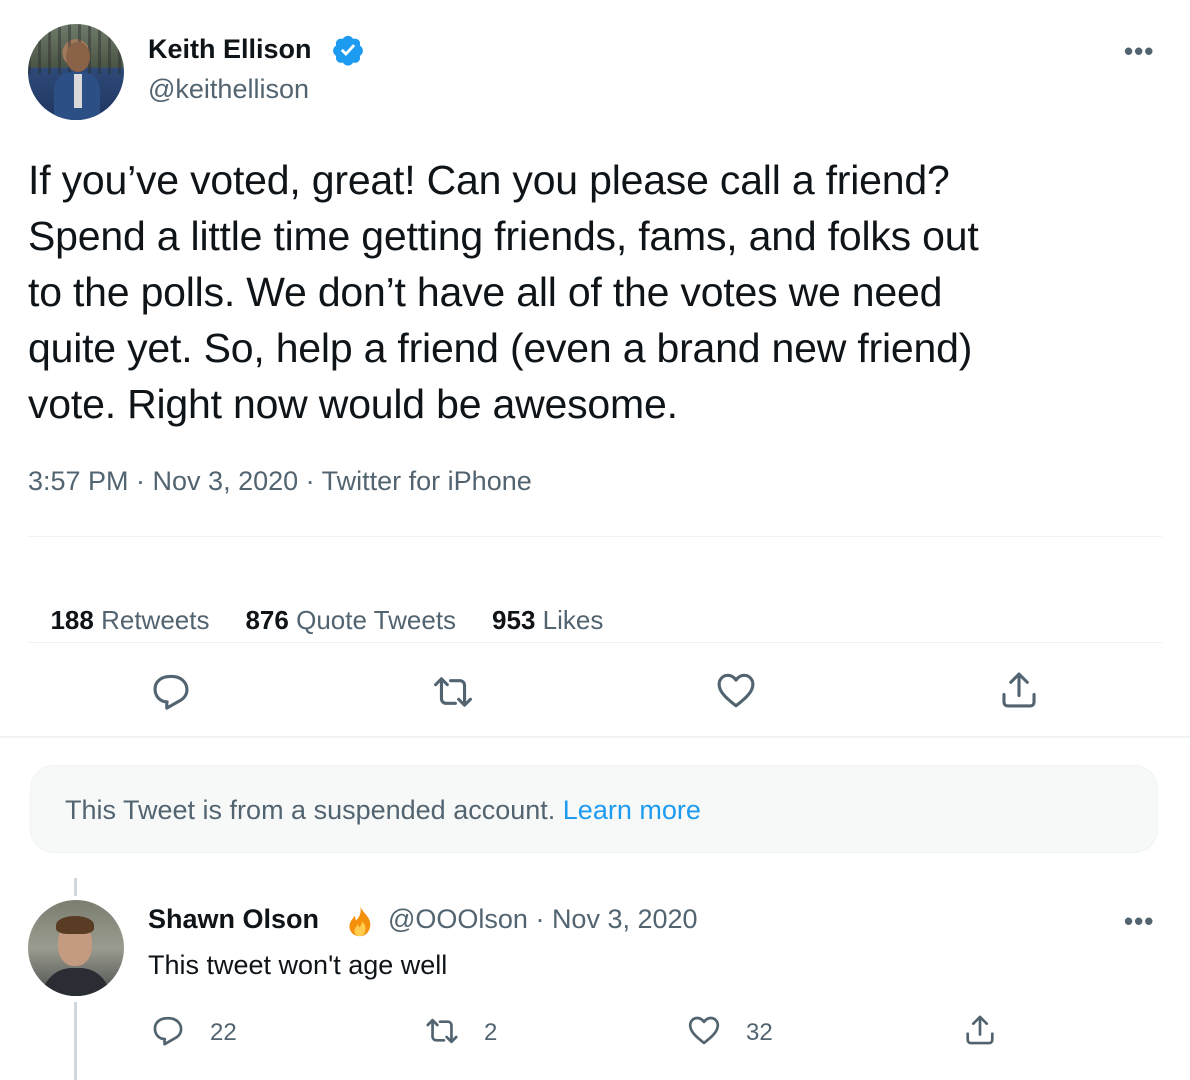 The image size is (1190, 1080). What do you see at coordinates (171, 692) in the screenshot?
I see `reply-icon` at bounding box center [171, 692].